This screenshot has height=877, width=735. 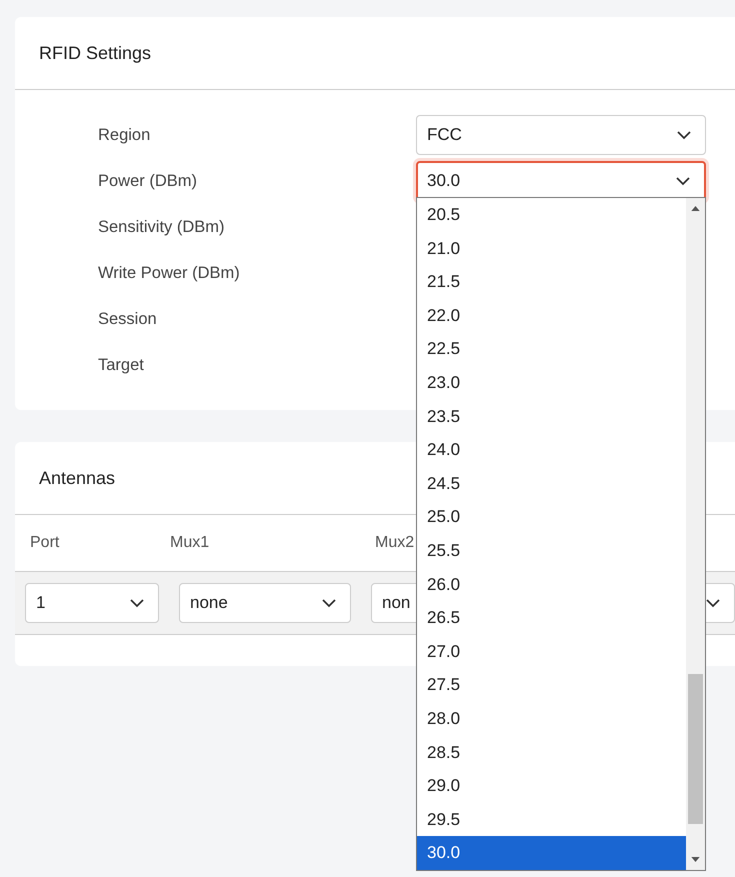 I want to click on dropdown-option: 29.5, so click(x=551, y=819).